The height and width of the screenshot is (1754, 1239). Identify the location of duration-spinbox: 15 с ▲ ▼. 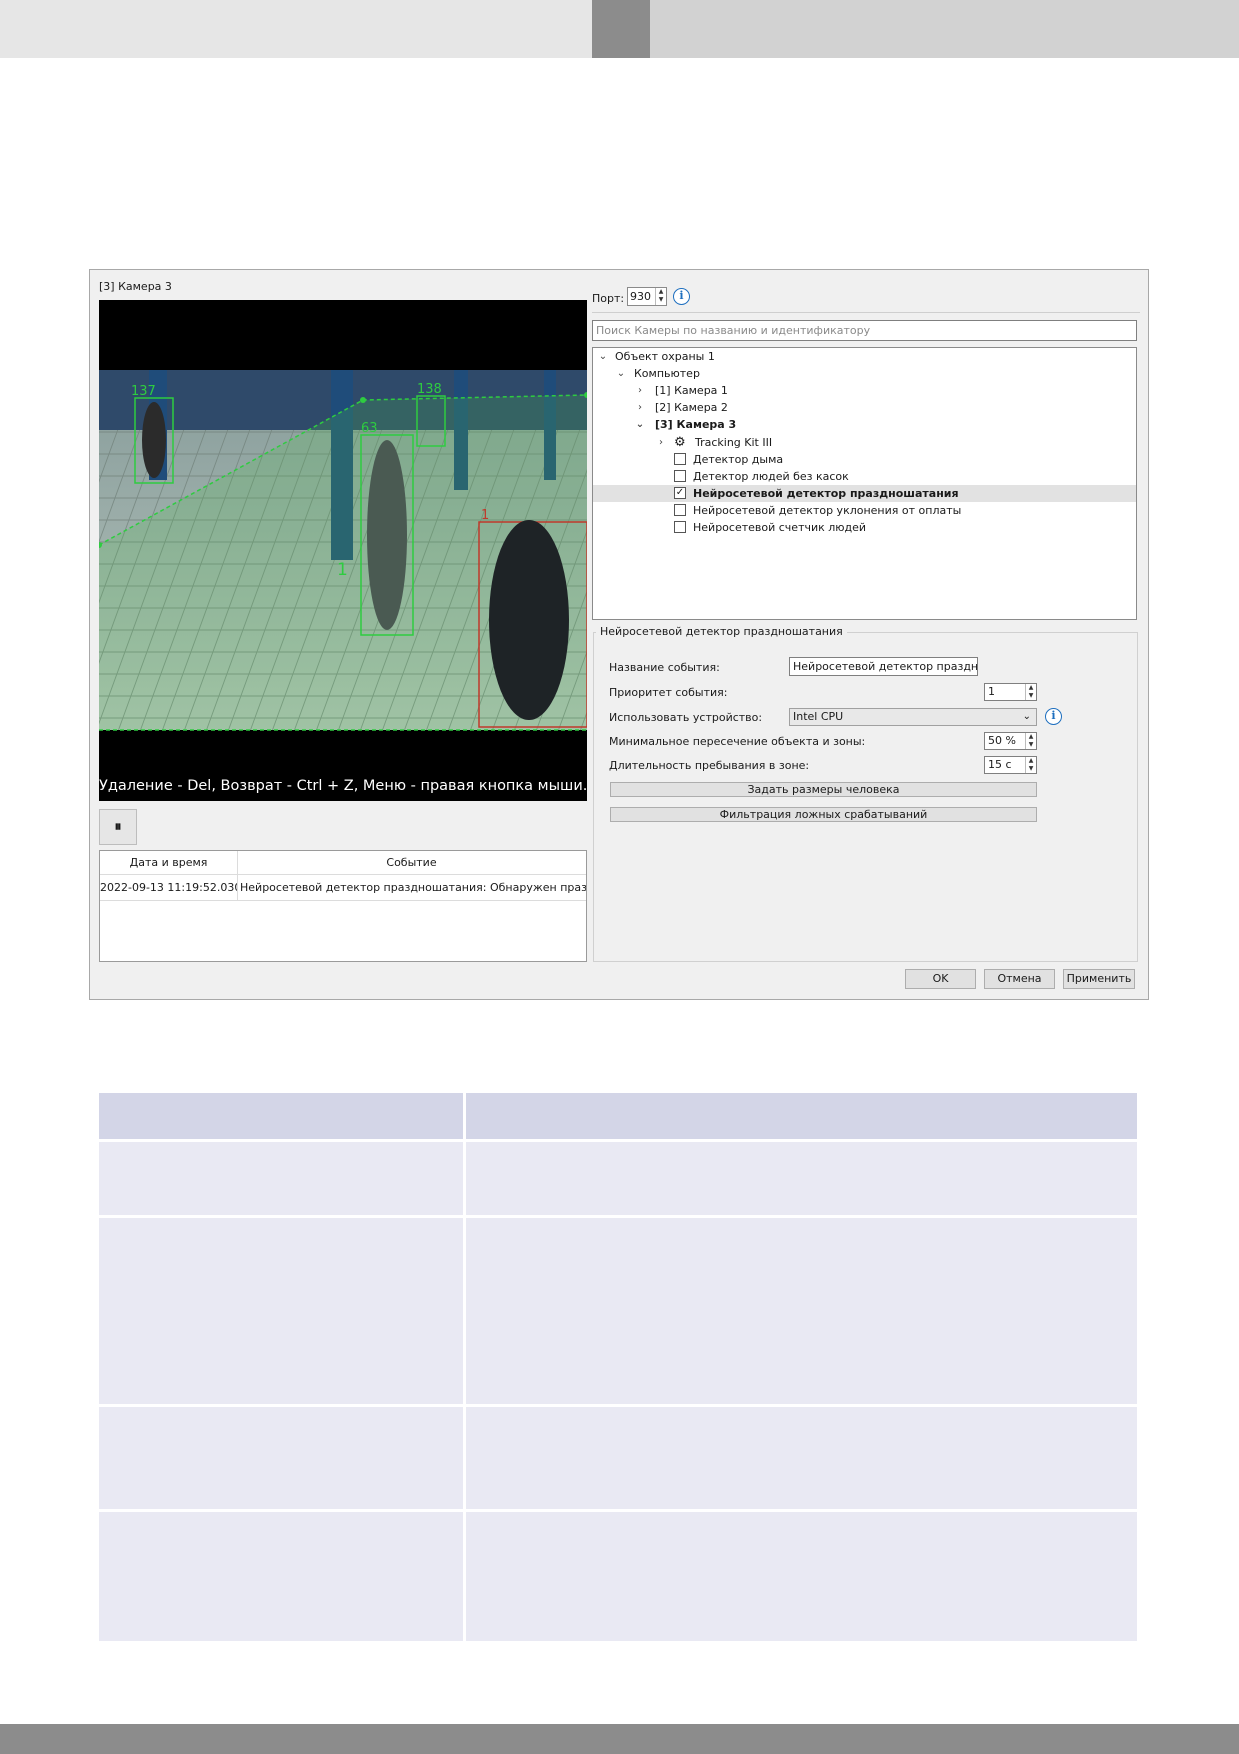
(1010, 765).